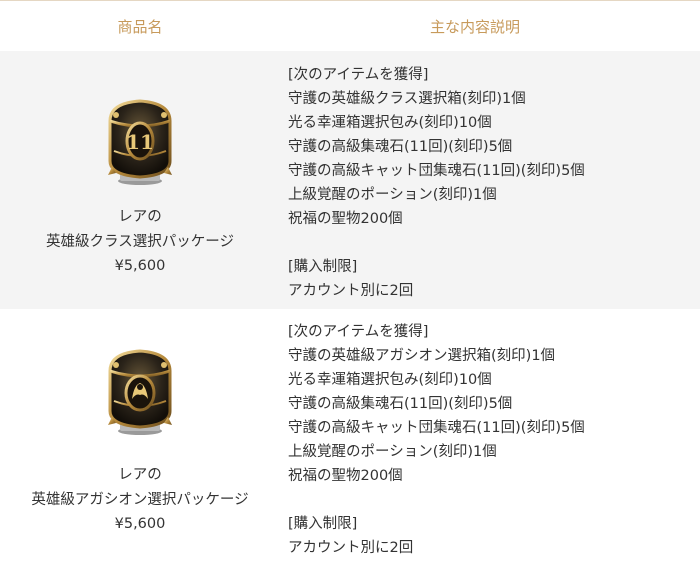 This screenshot has width=700, height=565. Describe the element at coordinates (140, 499) in the screenshot. I see `product-title: 英雄級アガシオン選択パッケージ` at that location.